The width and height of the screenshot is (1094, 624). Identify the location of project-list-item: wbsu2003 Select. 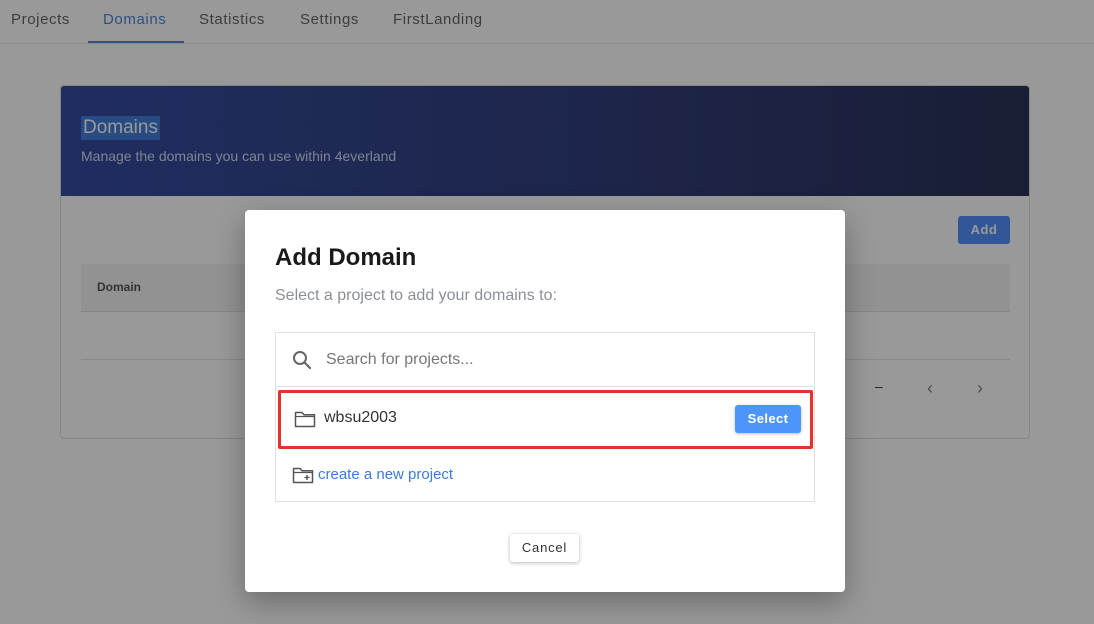
(545, 419).